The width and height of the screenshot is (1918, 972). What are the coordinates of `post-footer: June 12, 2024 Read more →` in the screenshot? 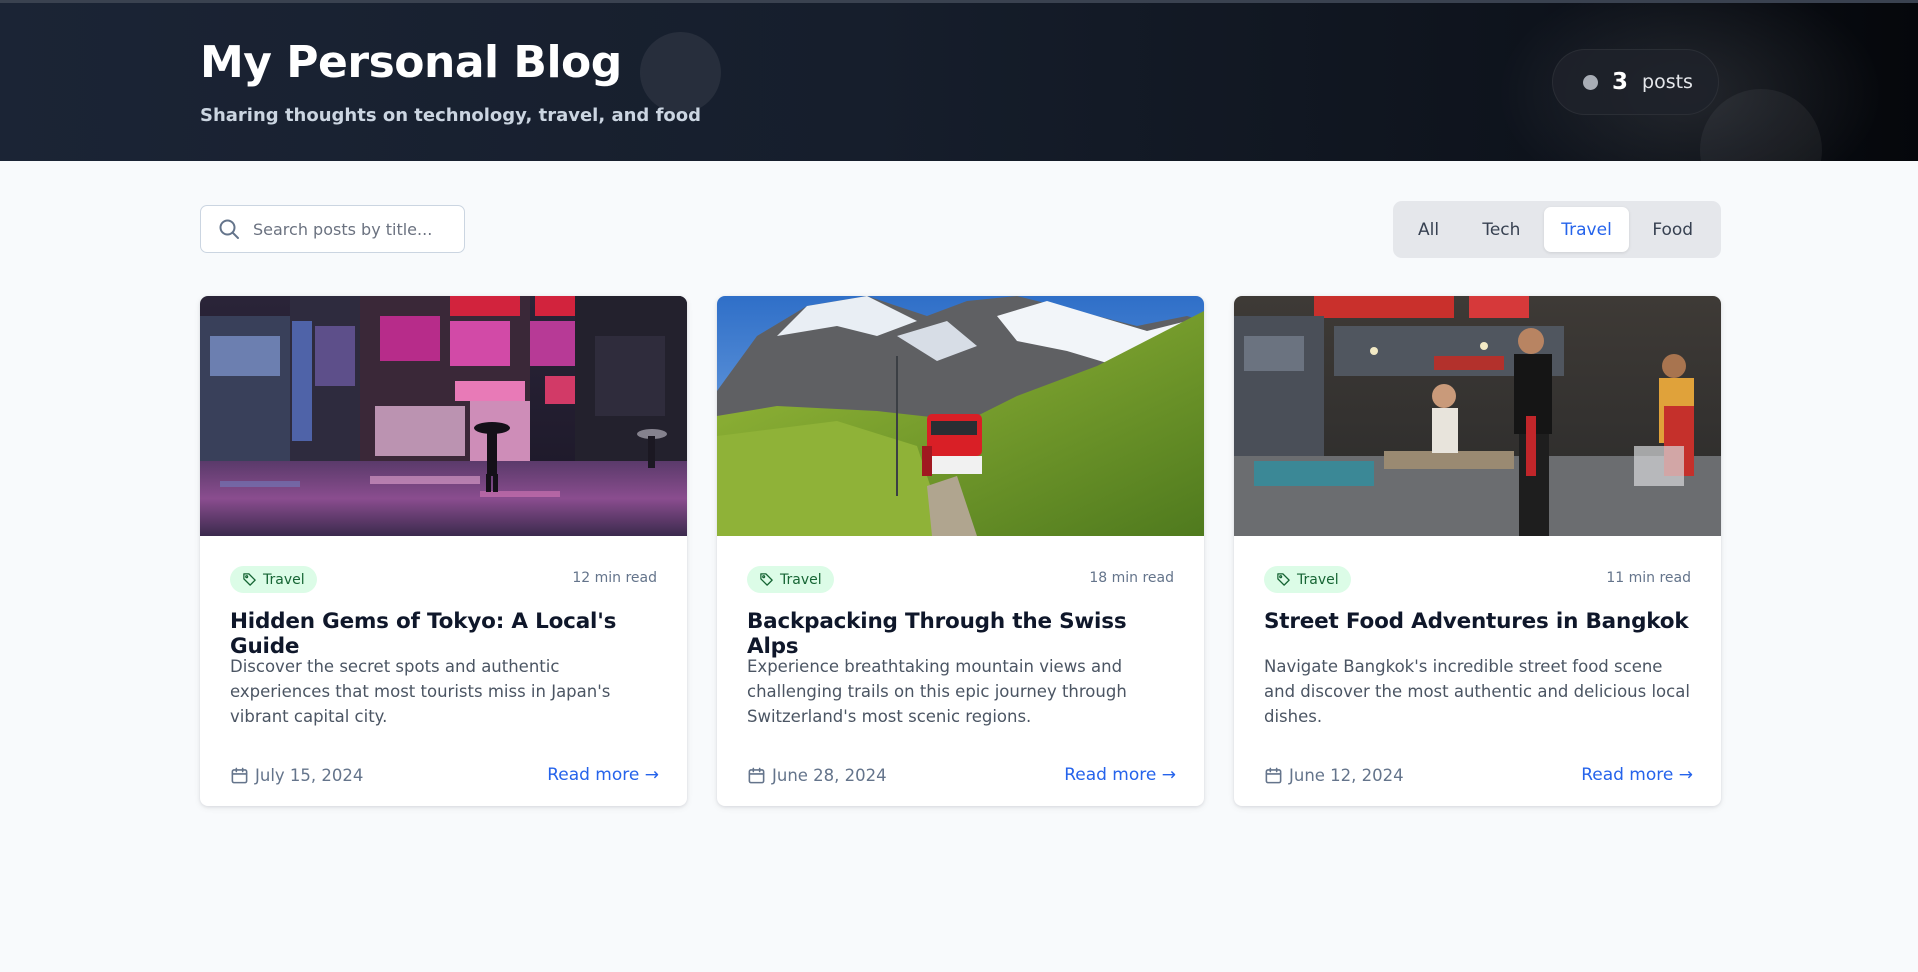 It's located at (1478, 775).